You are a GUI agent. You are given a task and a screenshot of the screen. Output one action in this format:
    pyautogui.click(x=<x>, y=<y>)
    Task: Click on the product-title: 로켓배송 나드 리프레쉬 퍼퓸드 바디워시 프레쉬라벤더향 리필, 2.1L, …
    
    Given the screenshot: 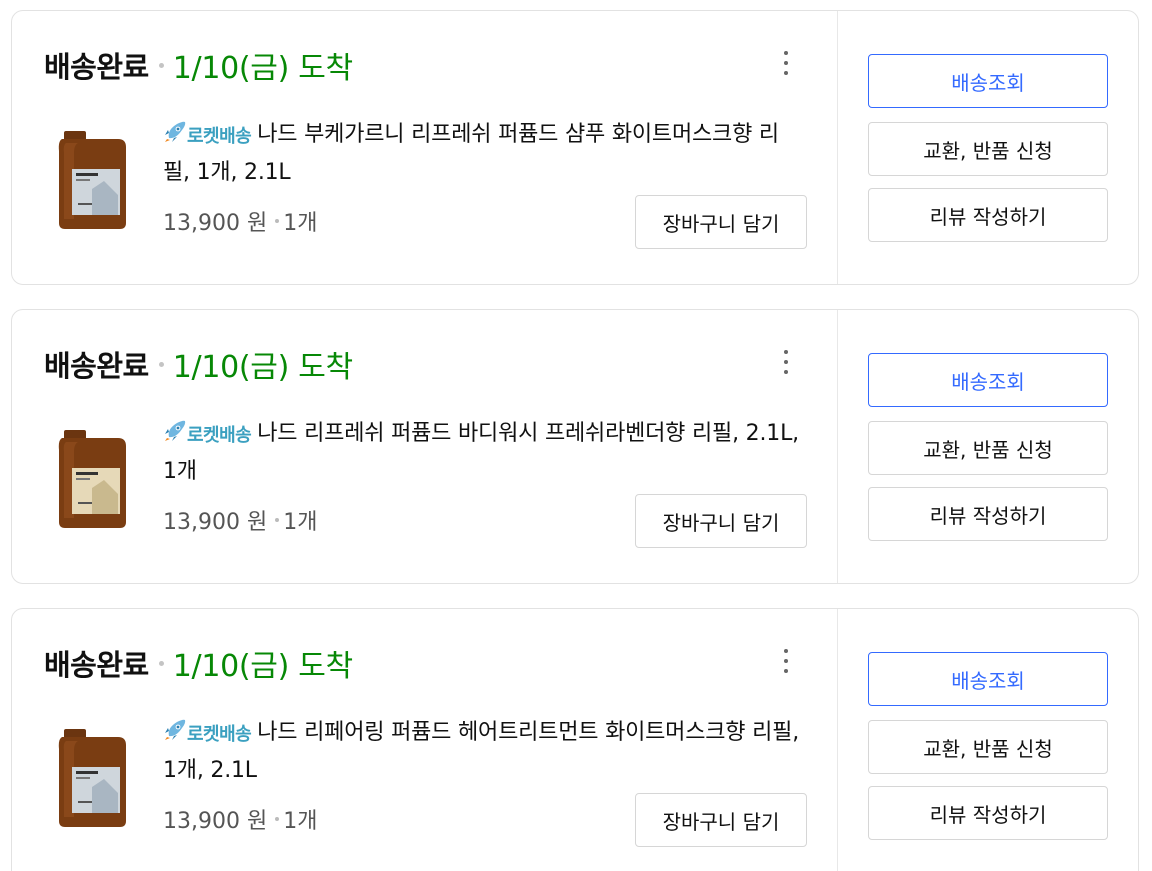 What is the action you would take?
    pyautogui.click(x=483, y=453)
    